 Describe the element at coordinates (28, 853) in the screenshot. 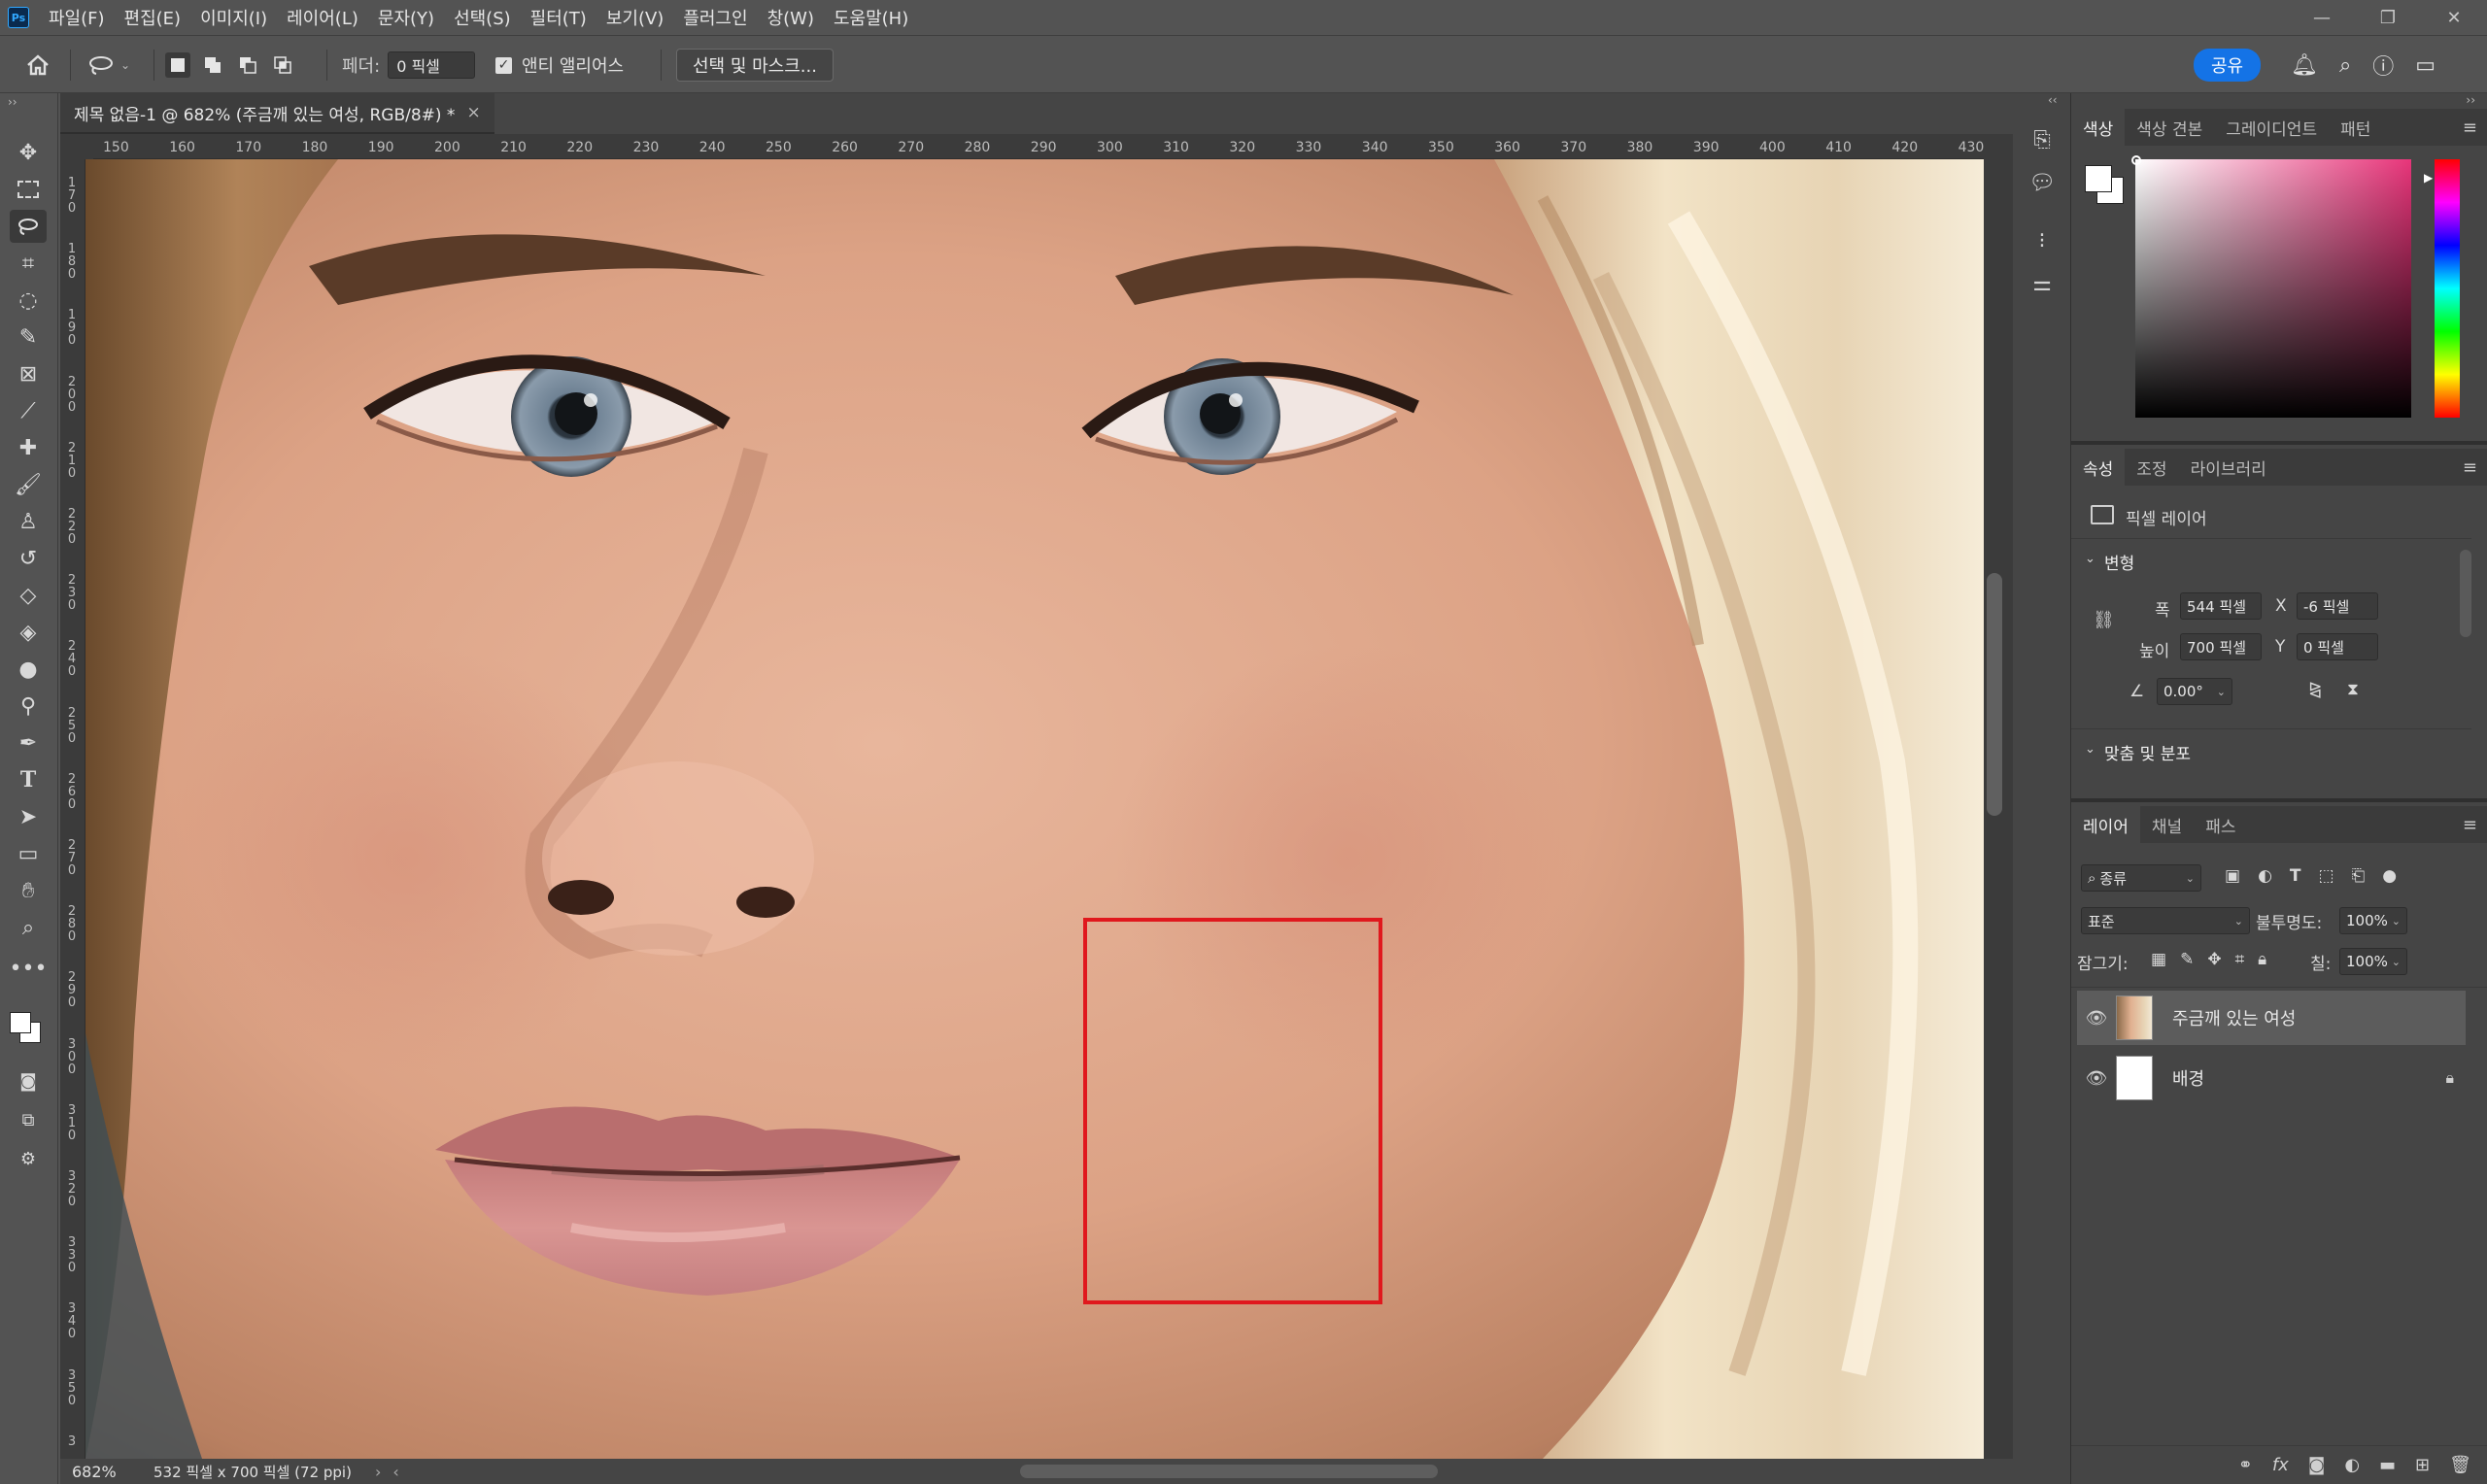

I see `rectangle-tool-icon: ▭` at that location.